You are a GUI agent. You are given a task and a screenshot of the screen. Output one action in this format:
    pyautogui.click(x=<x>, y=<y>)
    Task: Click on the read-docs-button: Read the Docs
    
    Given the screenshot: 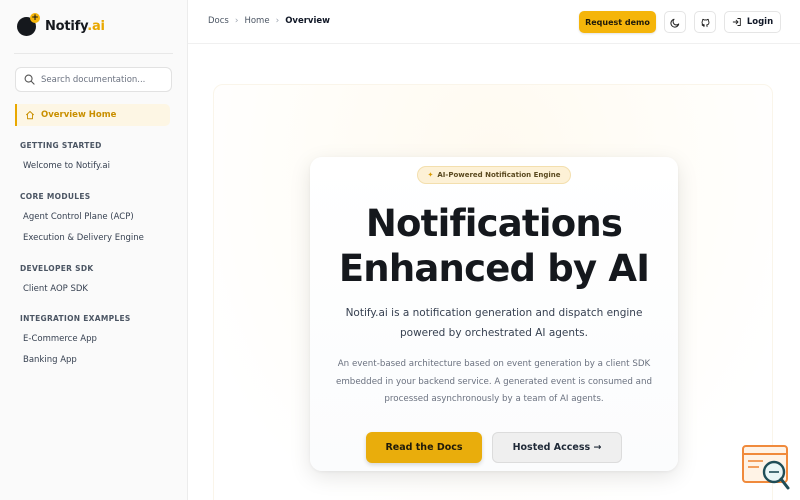 What is the action you would take?
    pyautogui.click(x=424, y=447)
    